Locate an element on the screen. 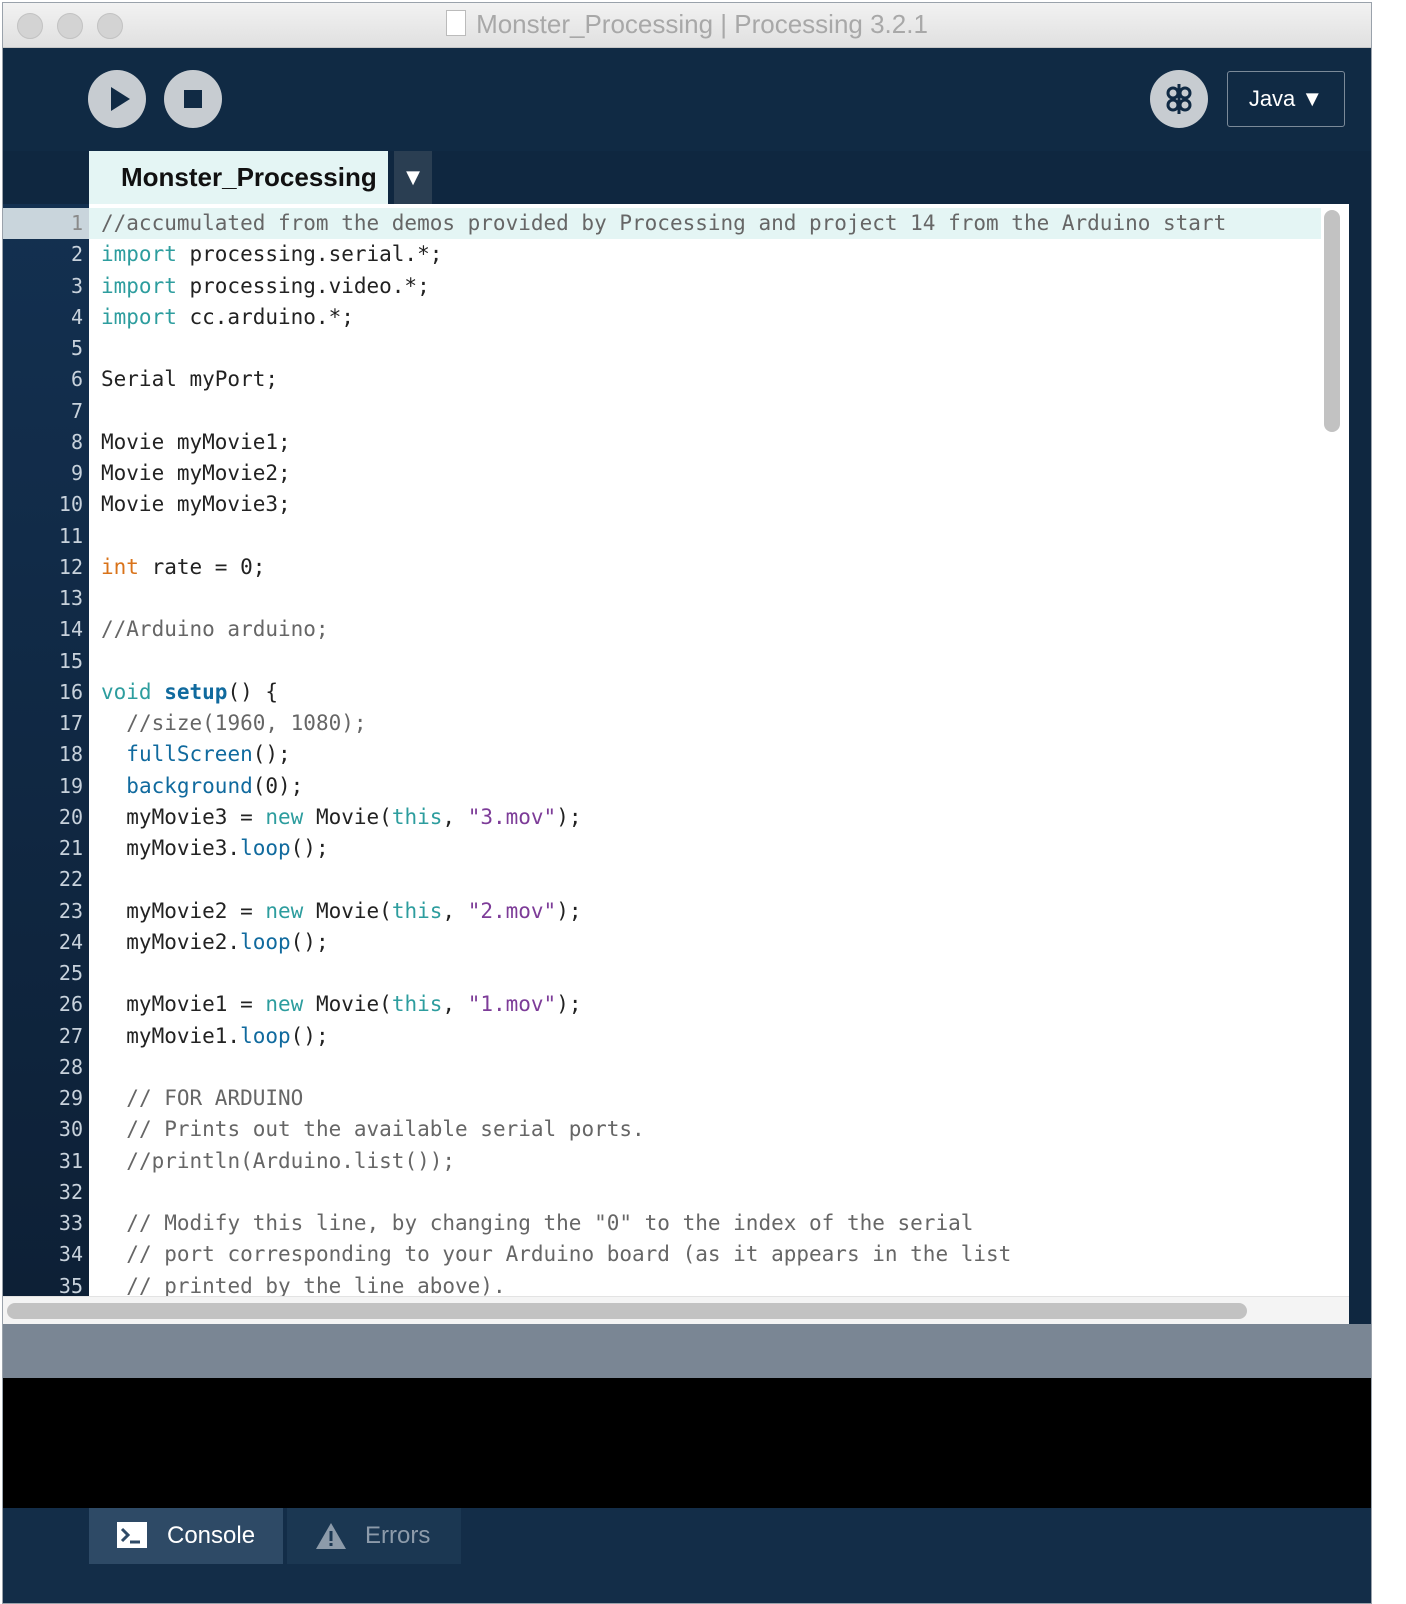  code-line: 29 // FOR ARDUINO is located at coordinates (676, 1098).